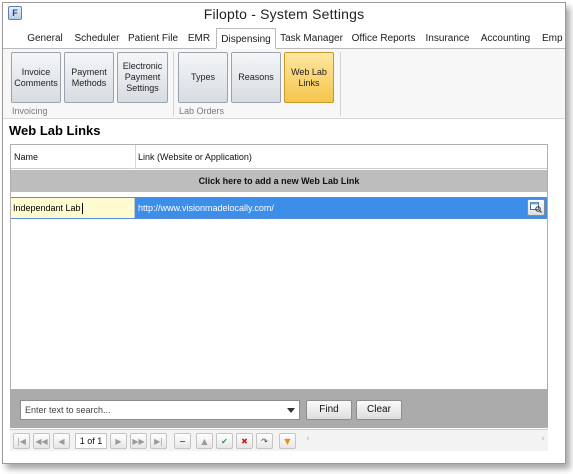 Image resolution: width=573 pixels, height=474 pixels. What do you see at coordinates (244, 441) in the screenshot?
I see `cancel-edit-icon: ✖` at bounding box center [244, 441].